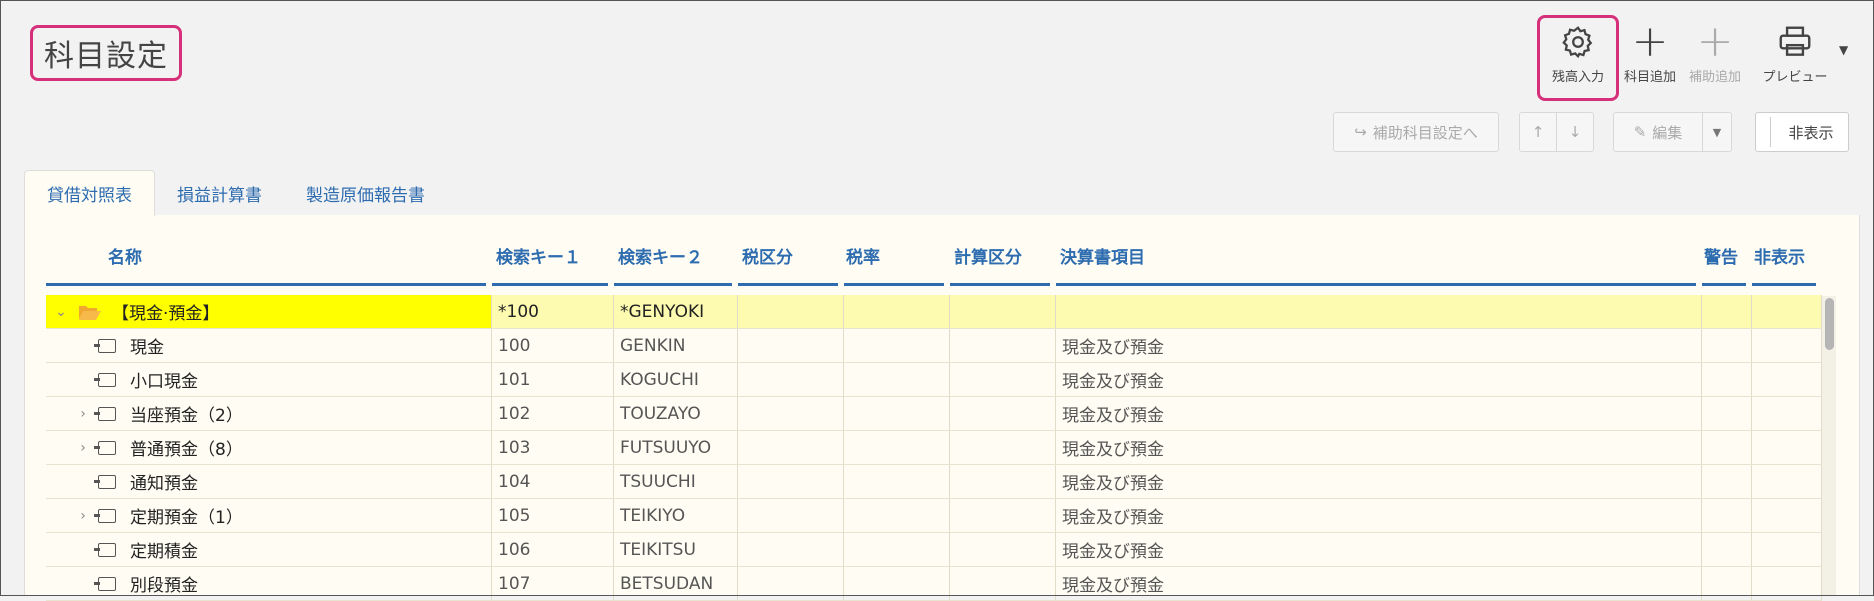 The height and width of the screenshot is (601, 1874). I want to click on cell-name: › 普通預金（8）, so click(269, 447).